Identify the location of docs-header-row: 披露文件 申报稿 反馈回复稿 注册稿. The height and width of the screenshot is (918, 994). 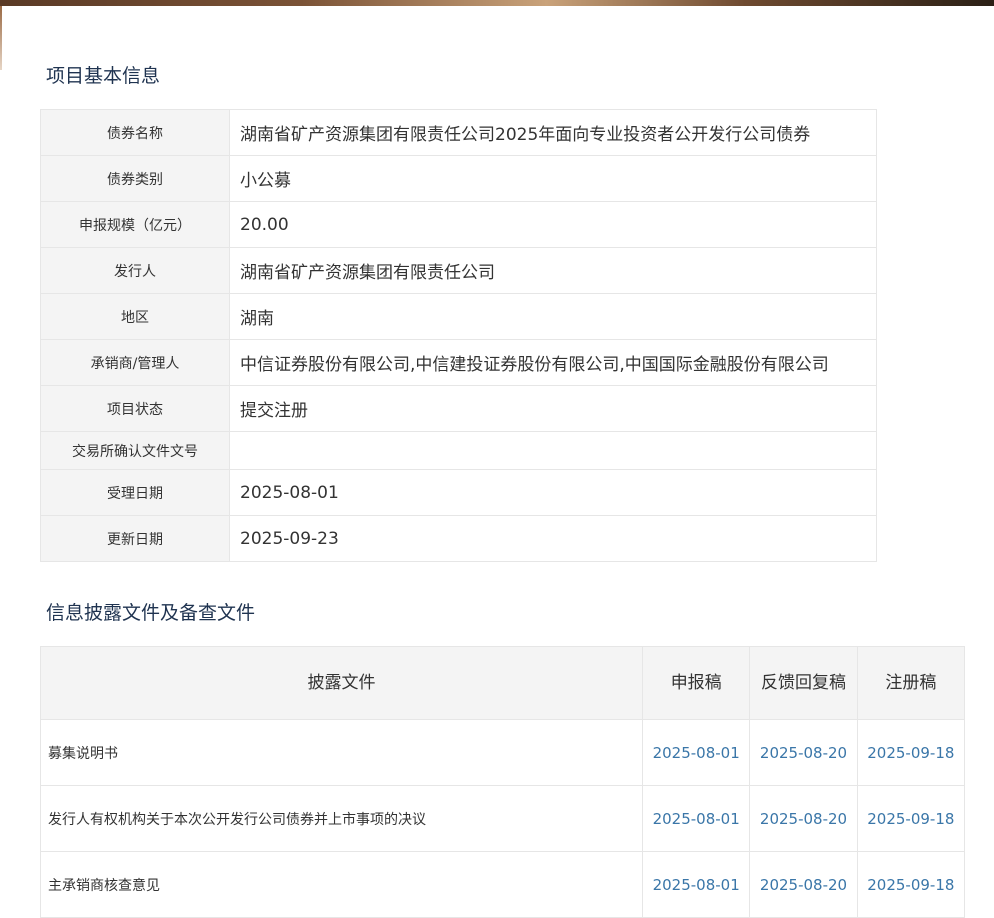
(502, 683).